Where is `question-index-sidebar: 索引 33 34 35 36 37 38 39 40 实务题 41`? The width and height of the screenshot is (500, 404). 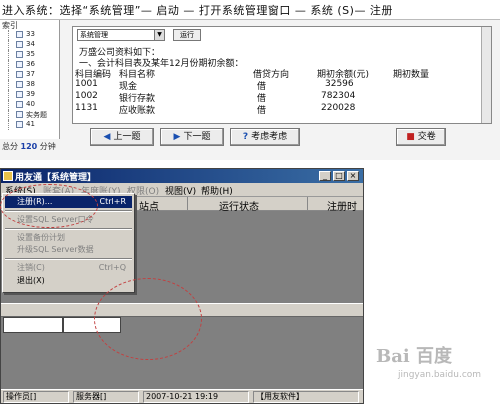 question-index-sidebar: 索引 33 34 35 36 37 38 39 40 实务题 41 is located at coordinates (30, 79).